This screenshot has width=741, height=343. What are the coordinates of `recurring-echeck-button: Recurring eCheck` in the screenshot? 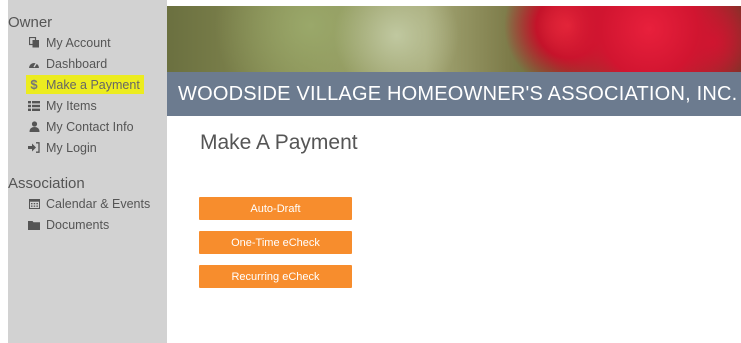 It's located at (275, 276).